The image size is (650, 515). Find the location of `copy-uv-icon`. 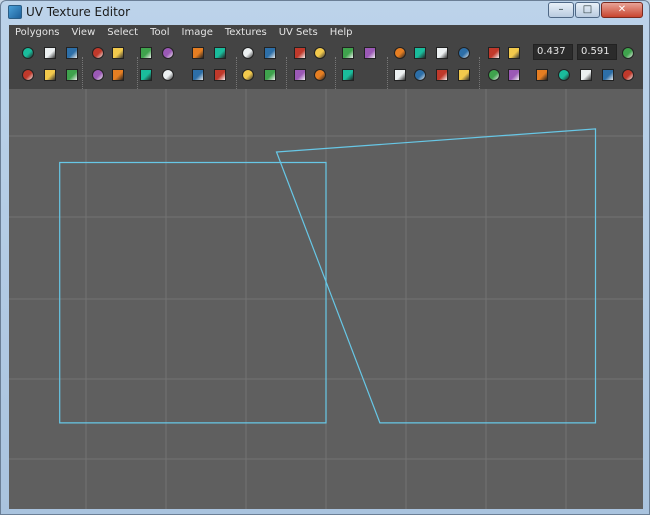

copy-uv-icon is located at coordinates (542, 75).